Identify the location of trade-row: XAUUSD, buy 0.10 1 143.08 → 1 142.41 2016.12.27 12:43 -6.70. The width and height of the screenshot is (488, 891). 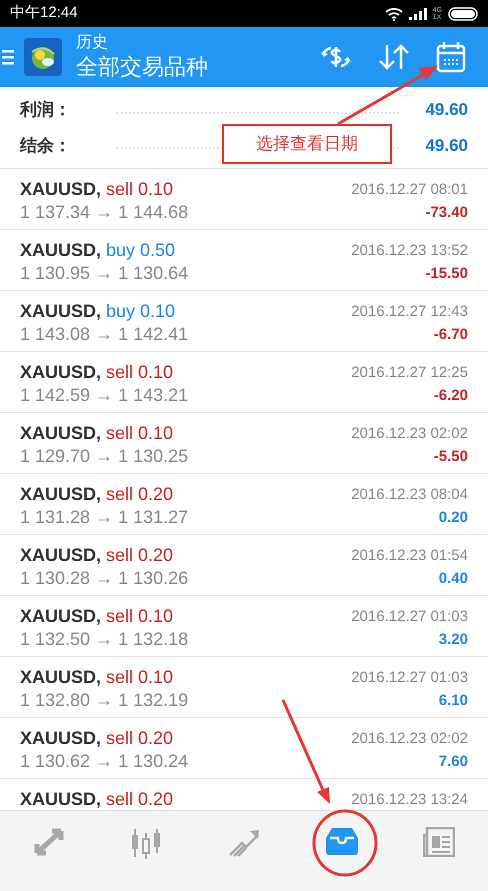
(244, 321).